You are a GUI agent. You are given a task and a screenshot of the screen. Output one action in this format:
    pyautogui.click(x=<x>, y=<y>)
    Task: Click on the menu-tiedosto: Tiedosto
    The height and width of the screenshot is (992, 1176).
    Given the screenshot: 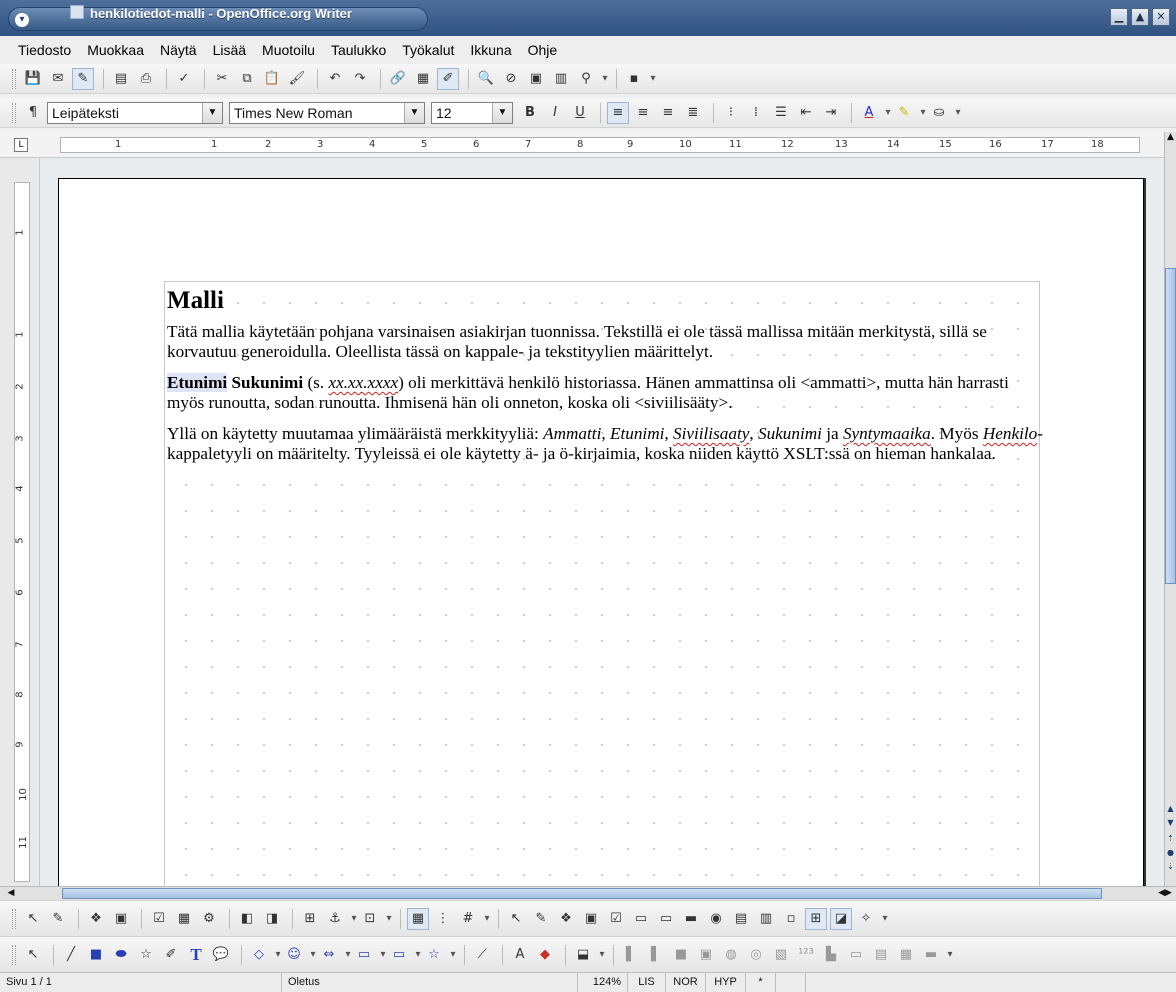 What is the action you would take?
    pyautogui.click(x=44, y=50)
    